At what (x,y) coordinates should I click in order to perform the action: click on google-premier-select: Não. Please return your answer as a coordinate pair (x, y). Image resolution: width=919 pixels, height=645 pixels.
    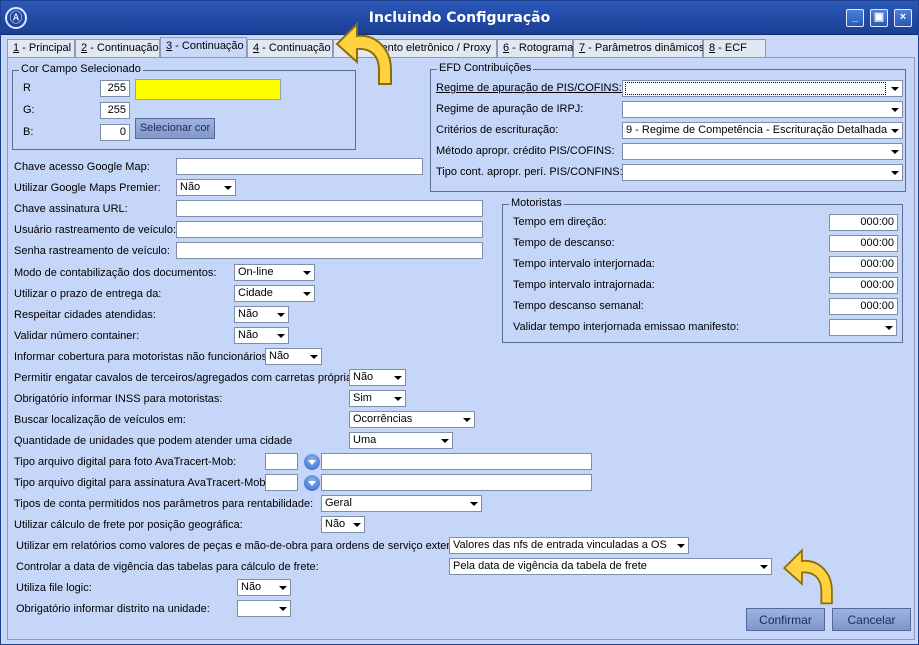
    Looking at the image, I should click on (206, 187).